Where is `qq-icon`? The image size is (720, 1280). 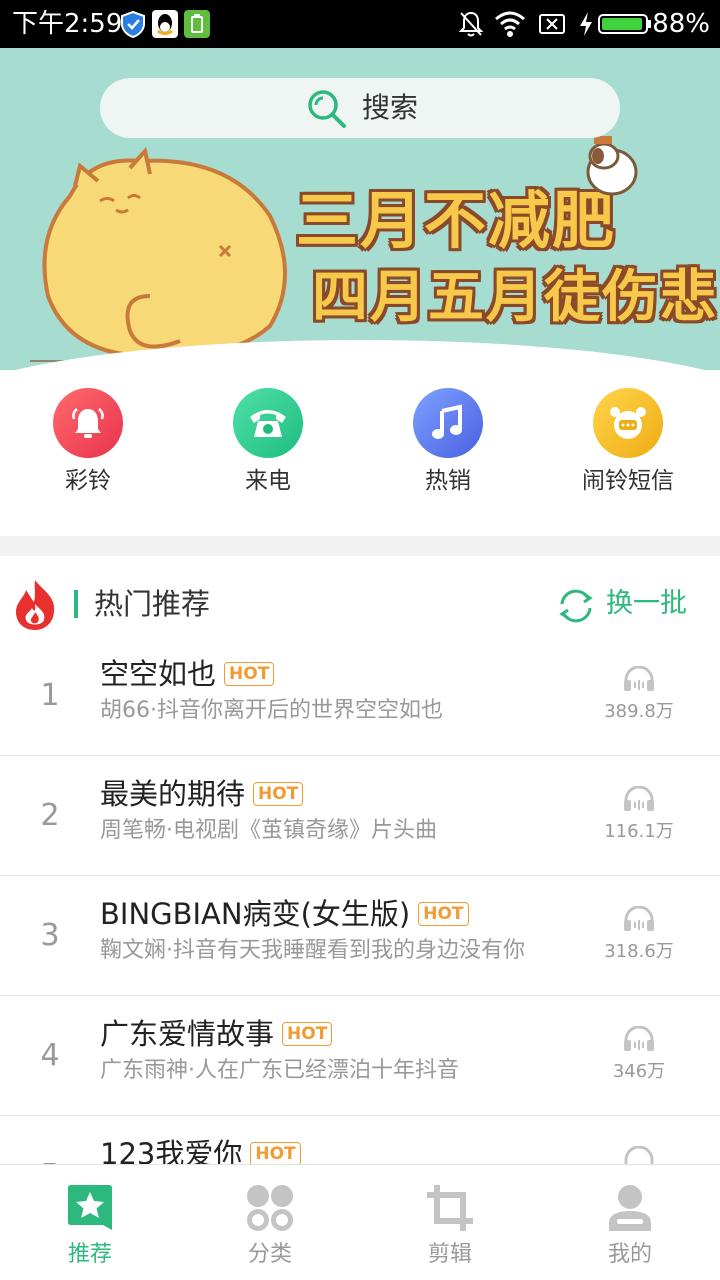 qq-icon is located at coordinates (165, 24).